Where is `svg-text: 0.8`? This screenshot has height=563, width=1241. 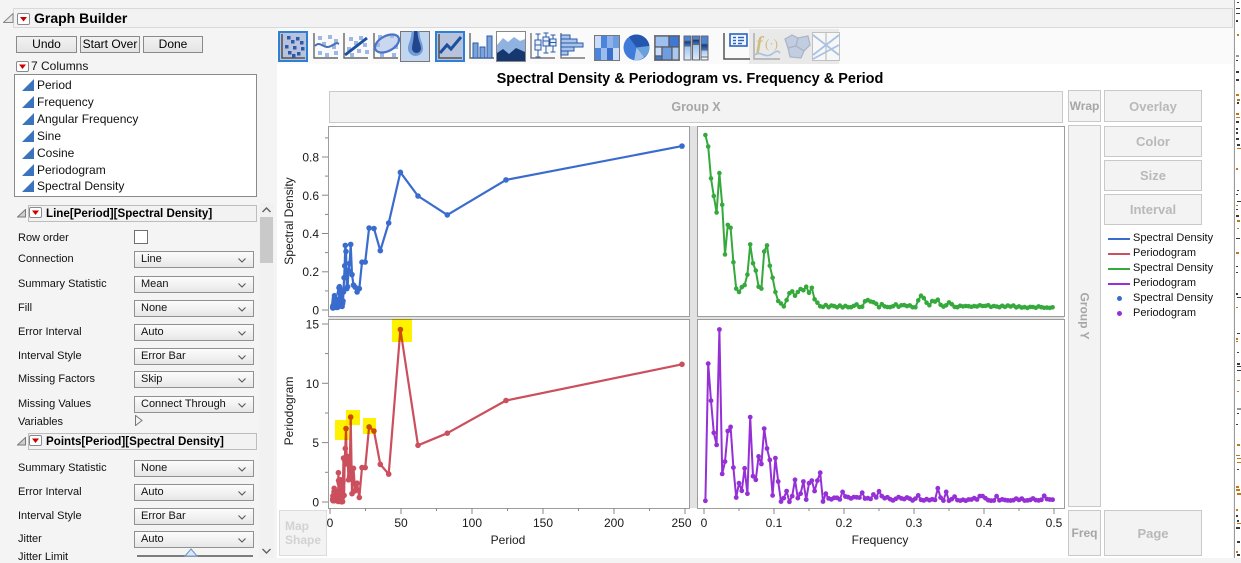
svg-text: 0.8 is located at coordinates (310, 158).